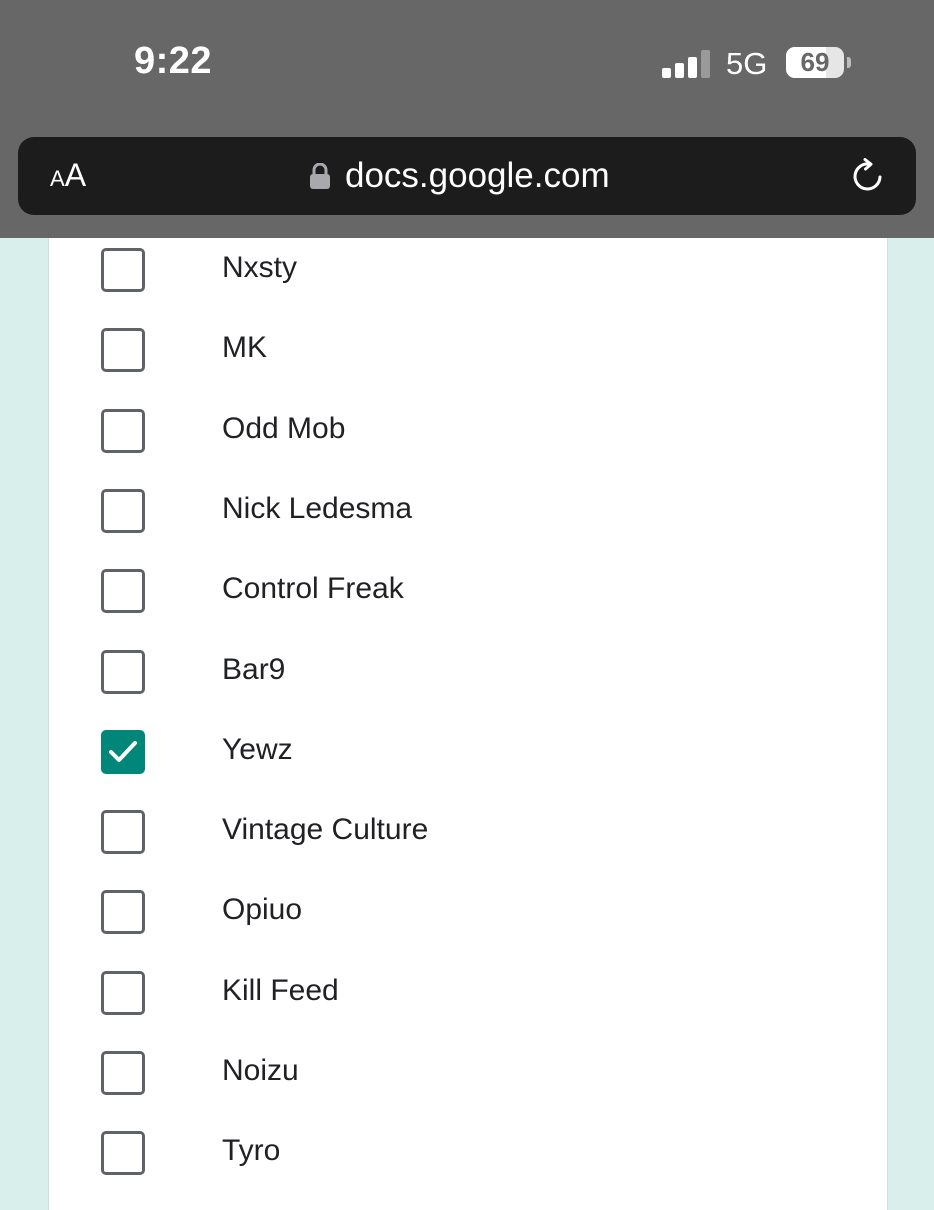  I want to click on checkbox-option: MK, so click(451, 348).